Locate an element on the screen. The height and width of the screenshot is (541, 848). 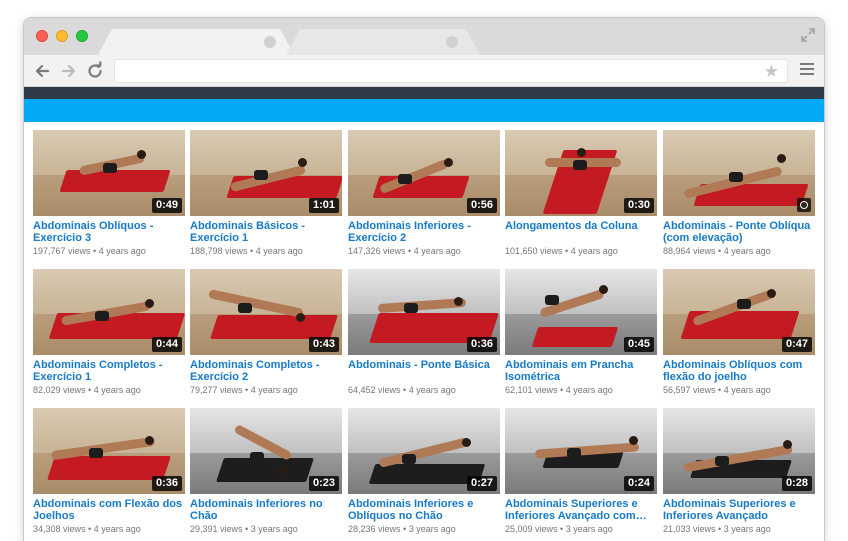
video-duration-badge: 0:56 is located at coordinates (481, 205).